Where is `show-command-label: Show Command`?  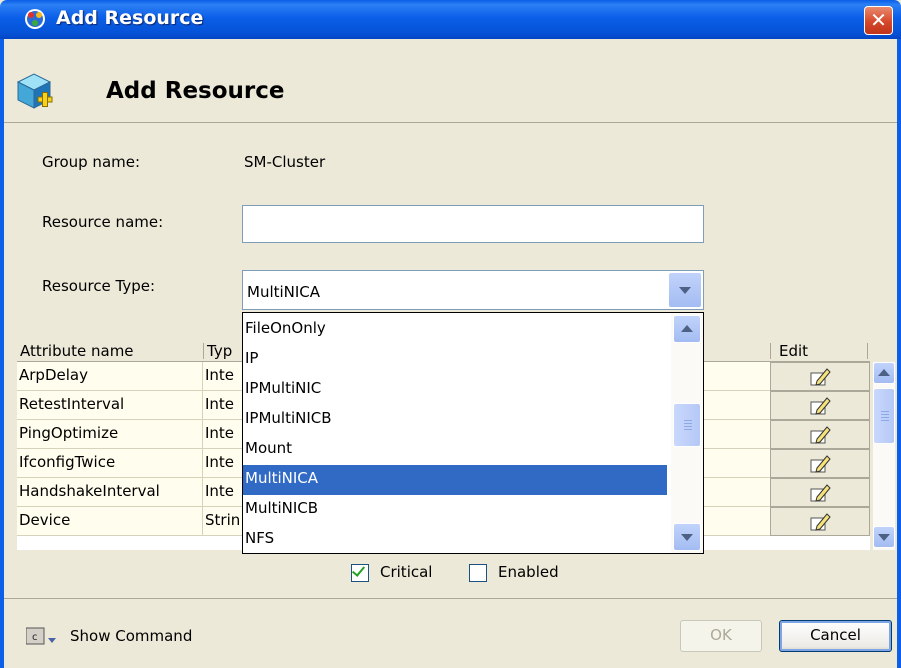 show-command-label: Show Command is located at coordinates (131, 636).